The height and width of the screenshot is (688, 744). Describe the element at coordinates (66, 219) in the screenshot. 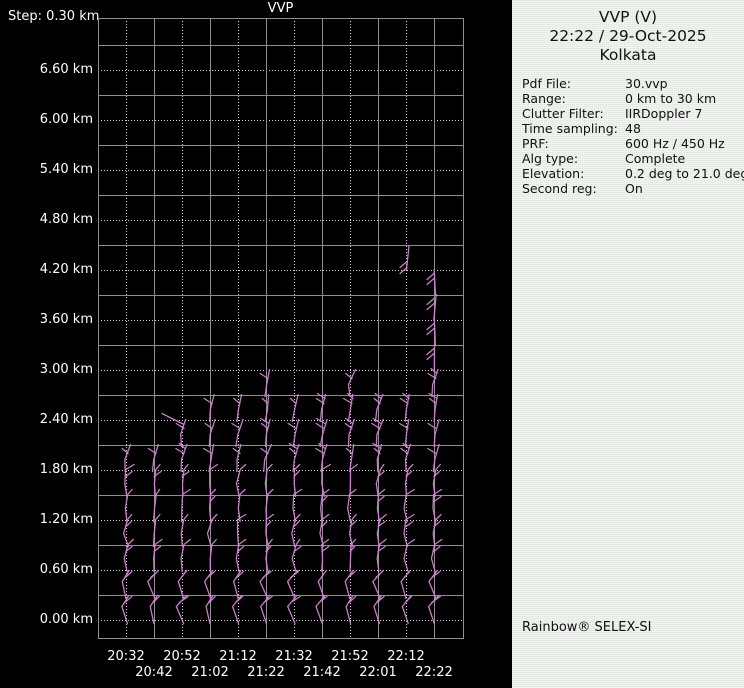

I see `y-tick-label: 4.80 km` at that location.